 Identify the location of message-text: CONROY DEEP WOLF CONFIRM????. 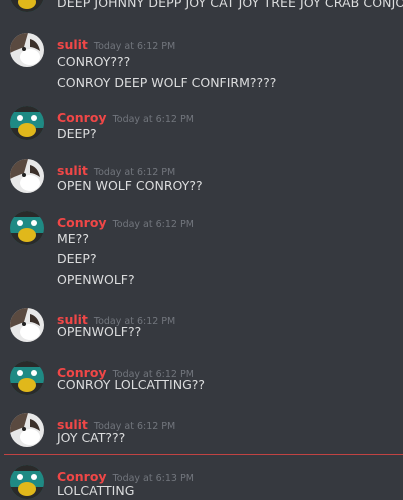
(167, 82).